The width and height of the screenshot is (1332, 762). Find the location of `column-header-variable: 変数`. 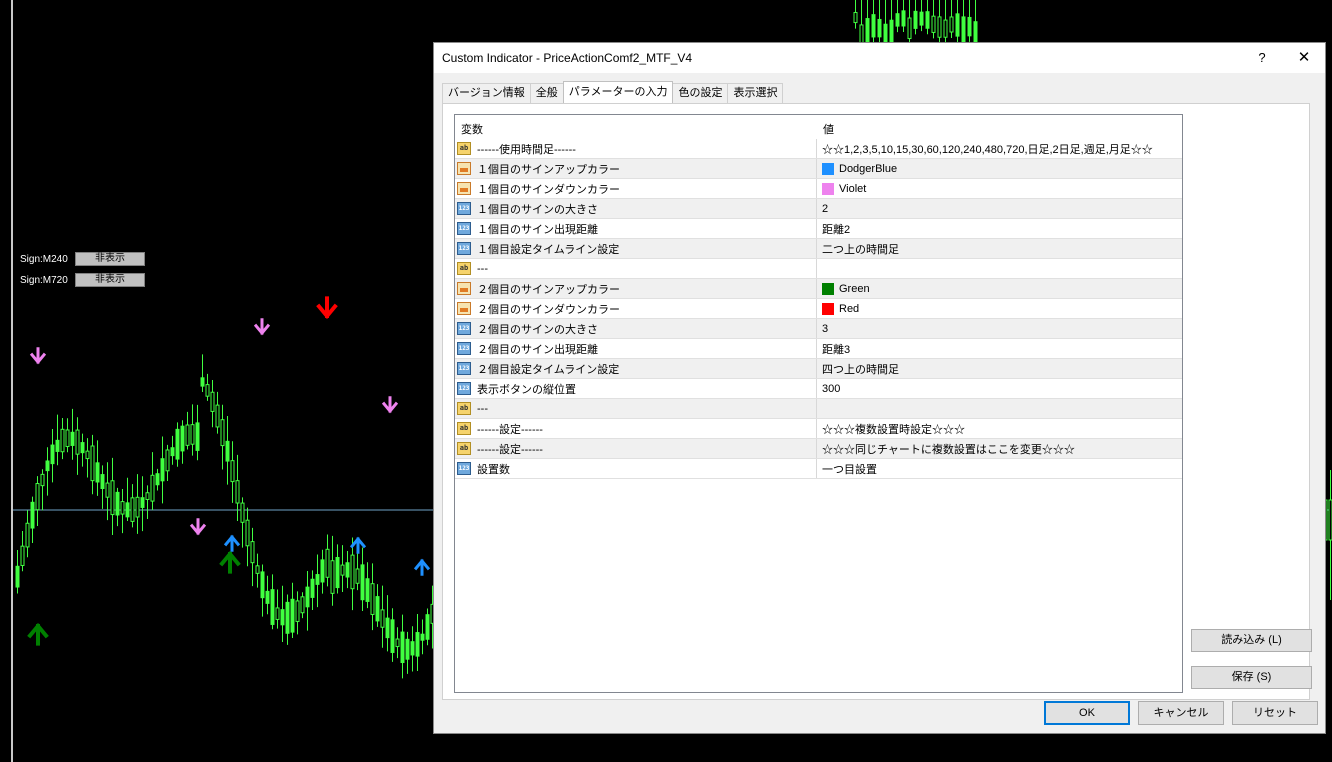

column-header-variable: 変数 is located at coordinates (472, 129).